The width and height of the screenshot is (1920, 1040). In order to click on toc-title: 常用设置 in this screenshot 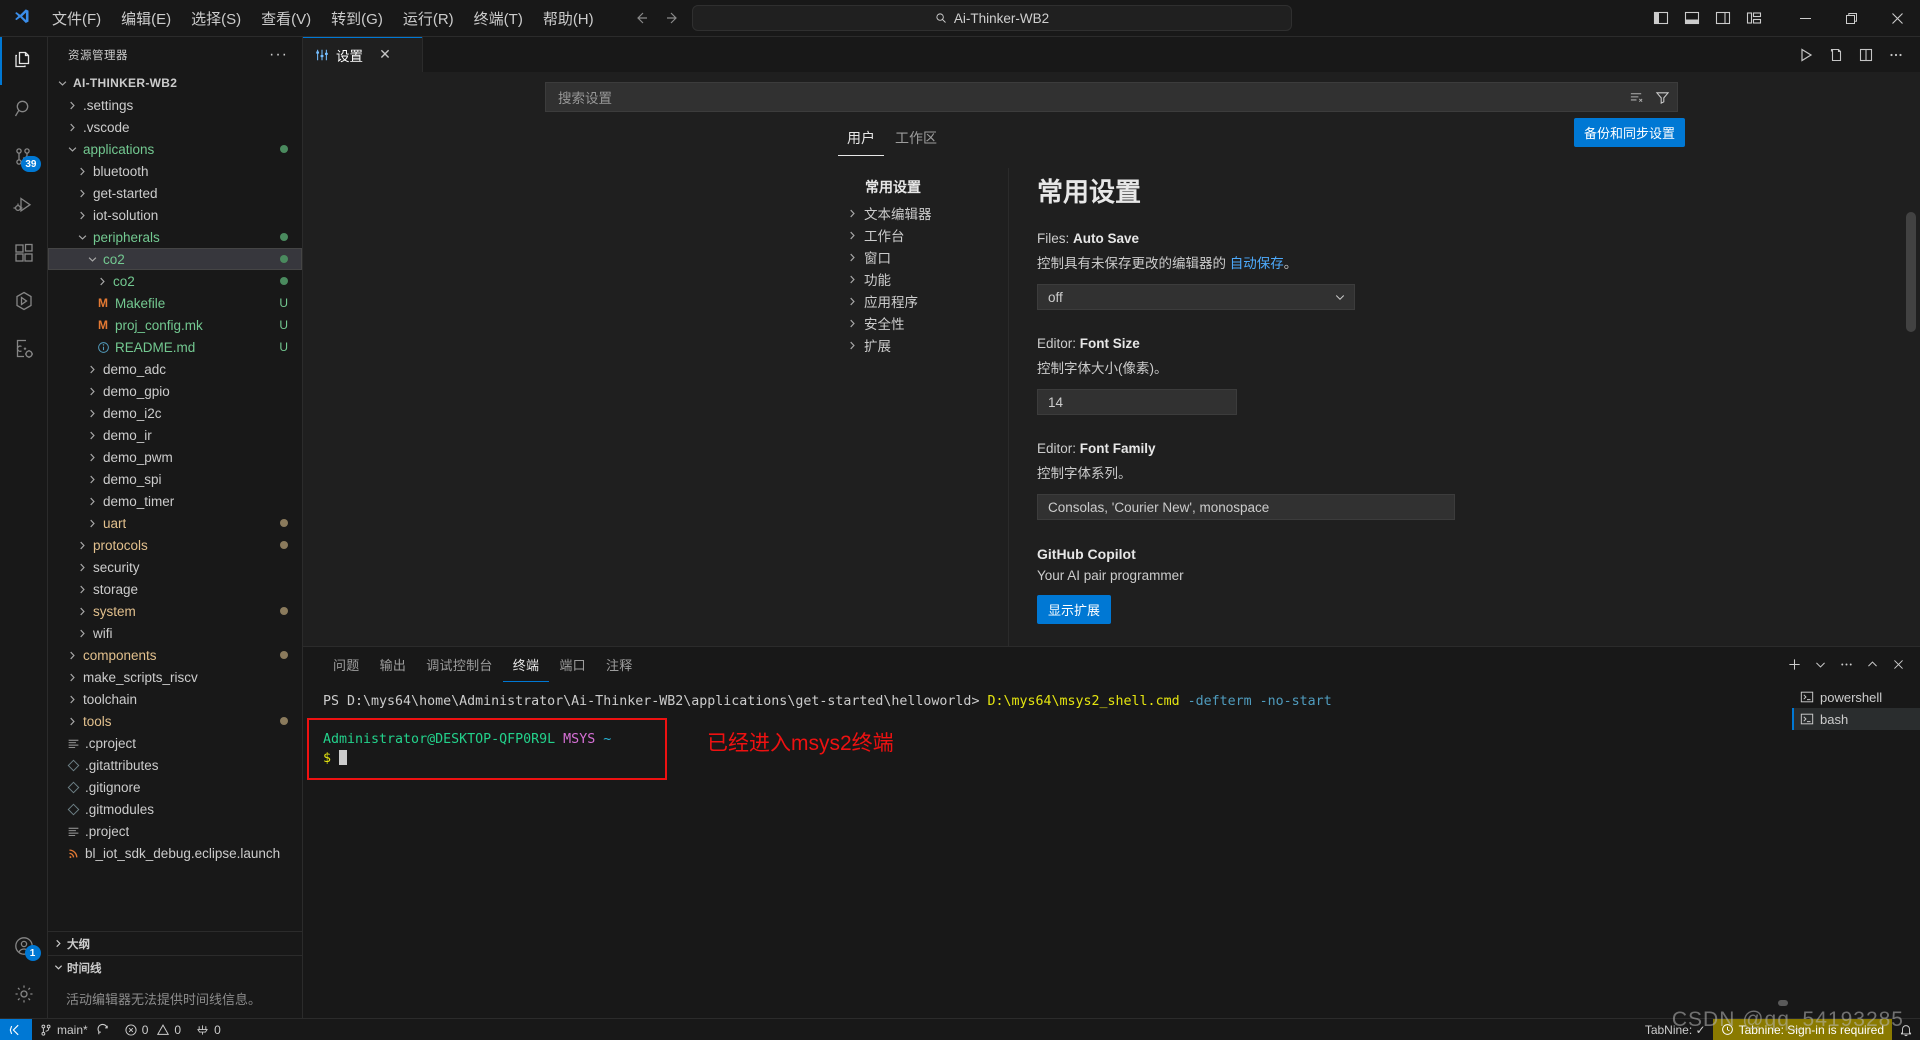, I will do `click(923, 188)`.